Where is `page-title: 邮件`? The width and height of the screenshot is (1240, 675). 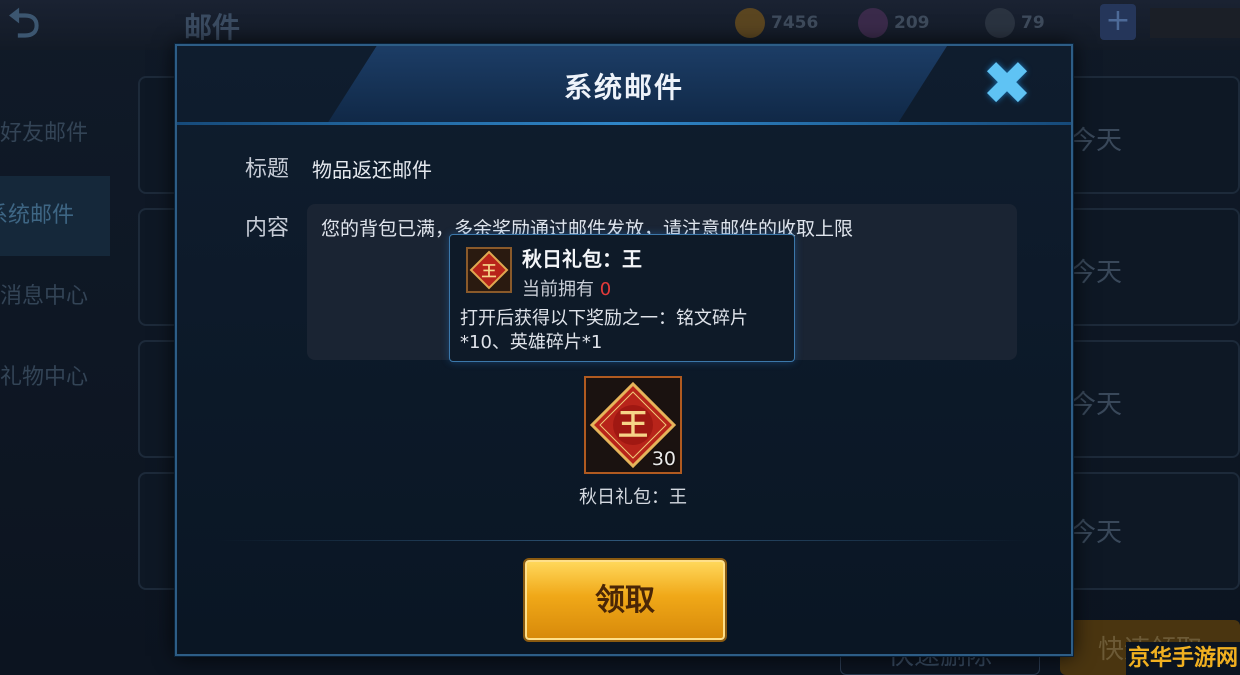 page-title: 邮件 is located at coordinates (212, 27).